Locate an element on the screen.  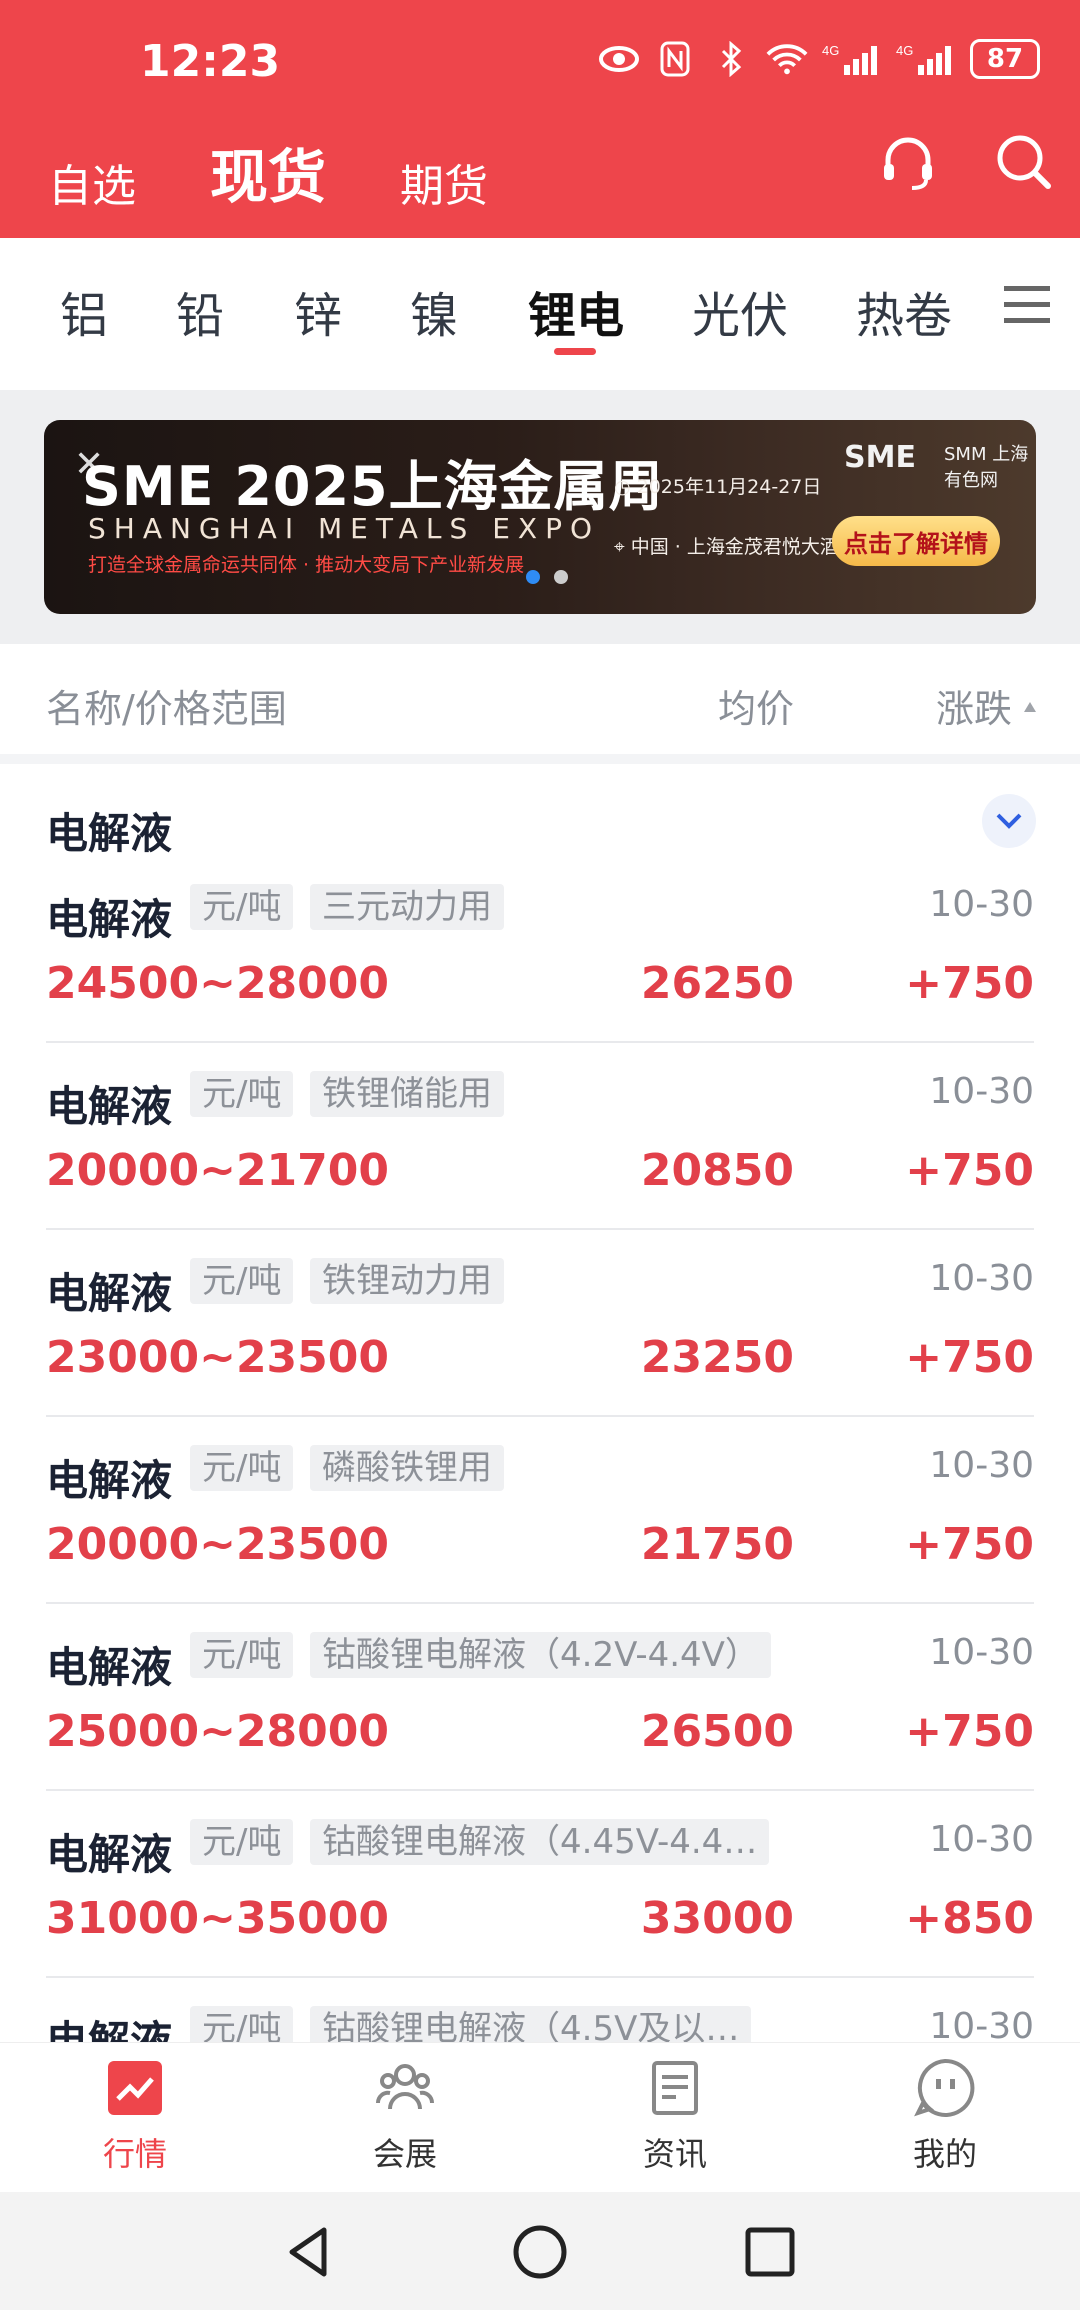
item-average-price: 23250 is located at coordinates (717, 1357).